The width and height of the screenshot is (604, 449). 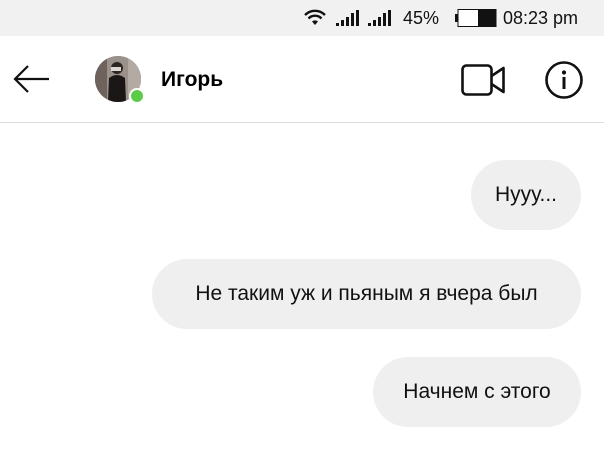 What do you see at coordinates (564, 80) in the screenshot?
I see `info-icon` at bounding box center [564, 80].